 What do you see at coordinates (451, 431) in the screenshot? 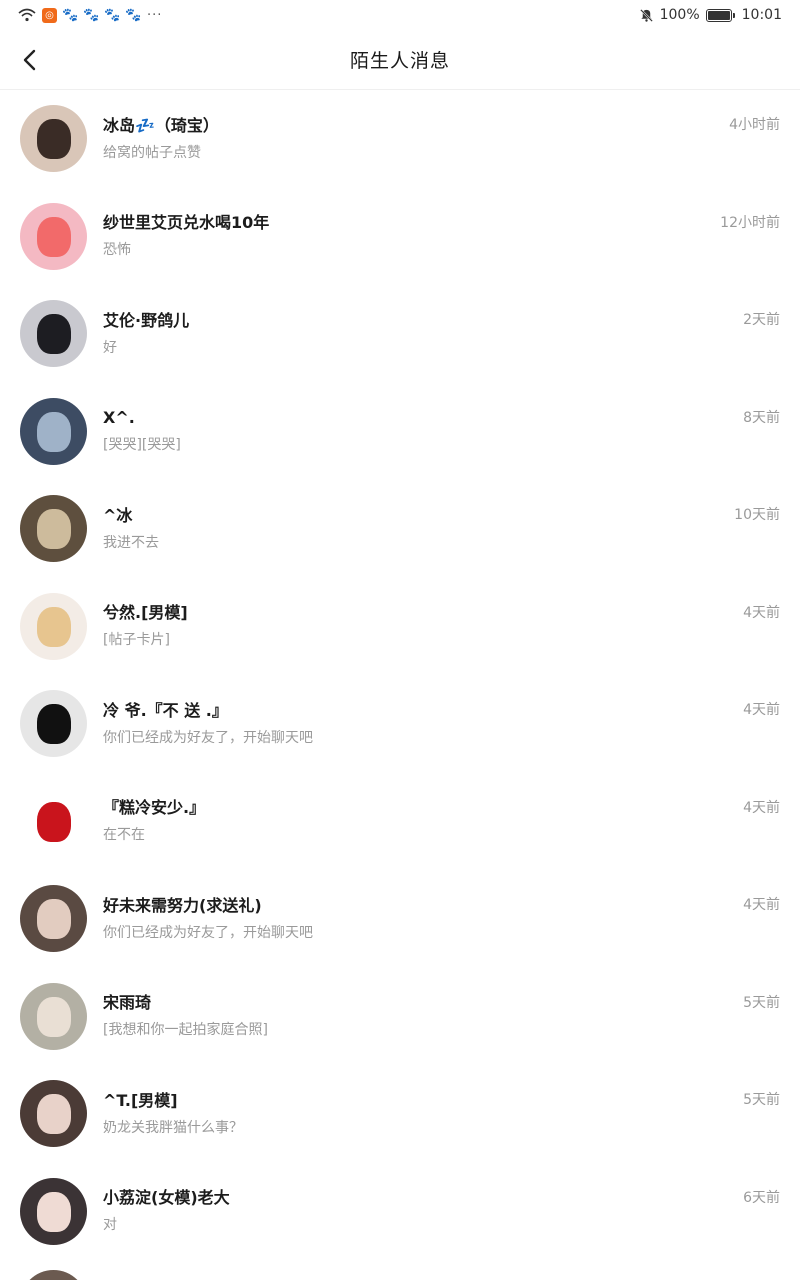
I see `conversation-text: X^. [哭哭][哭哭]` at bounding box center [451, 431].